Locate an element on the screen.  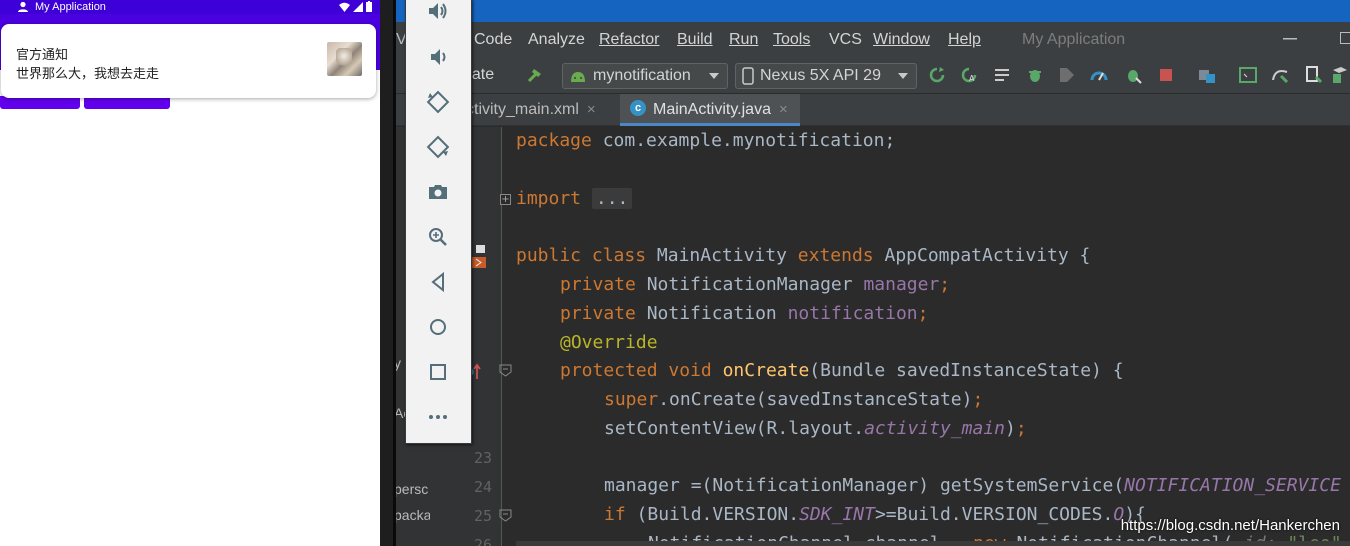
module-selector: mynotification is located at coordinates (645, 76).